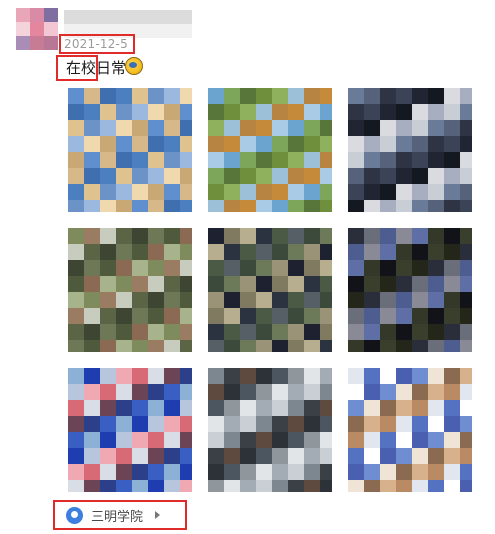 The image size is (495, 534). What do you see at coordinates (117, 517) in the screenshot?
I see `location-label: 三明学院` at bounding box center [117, 517].